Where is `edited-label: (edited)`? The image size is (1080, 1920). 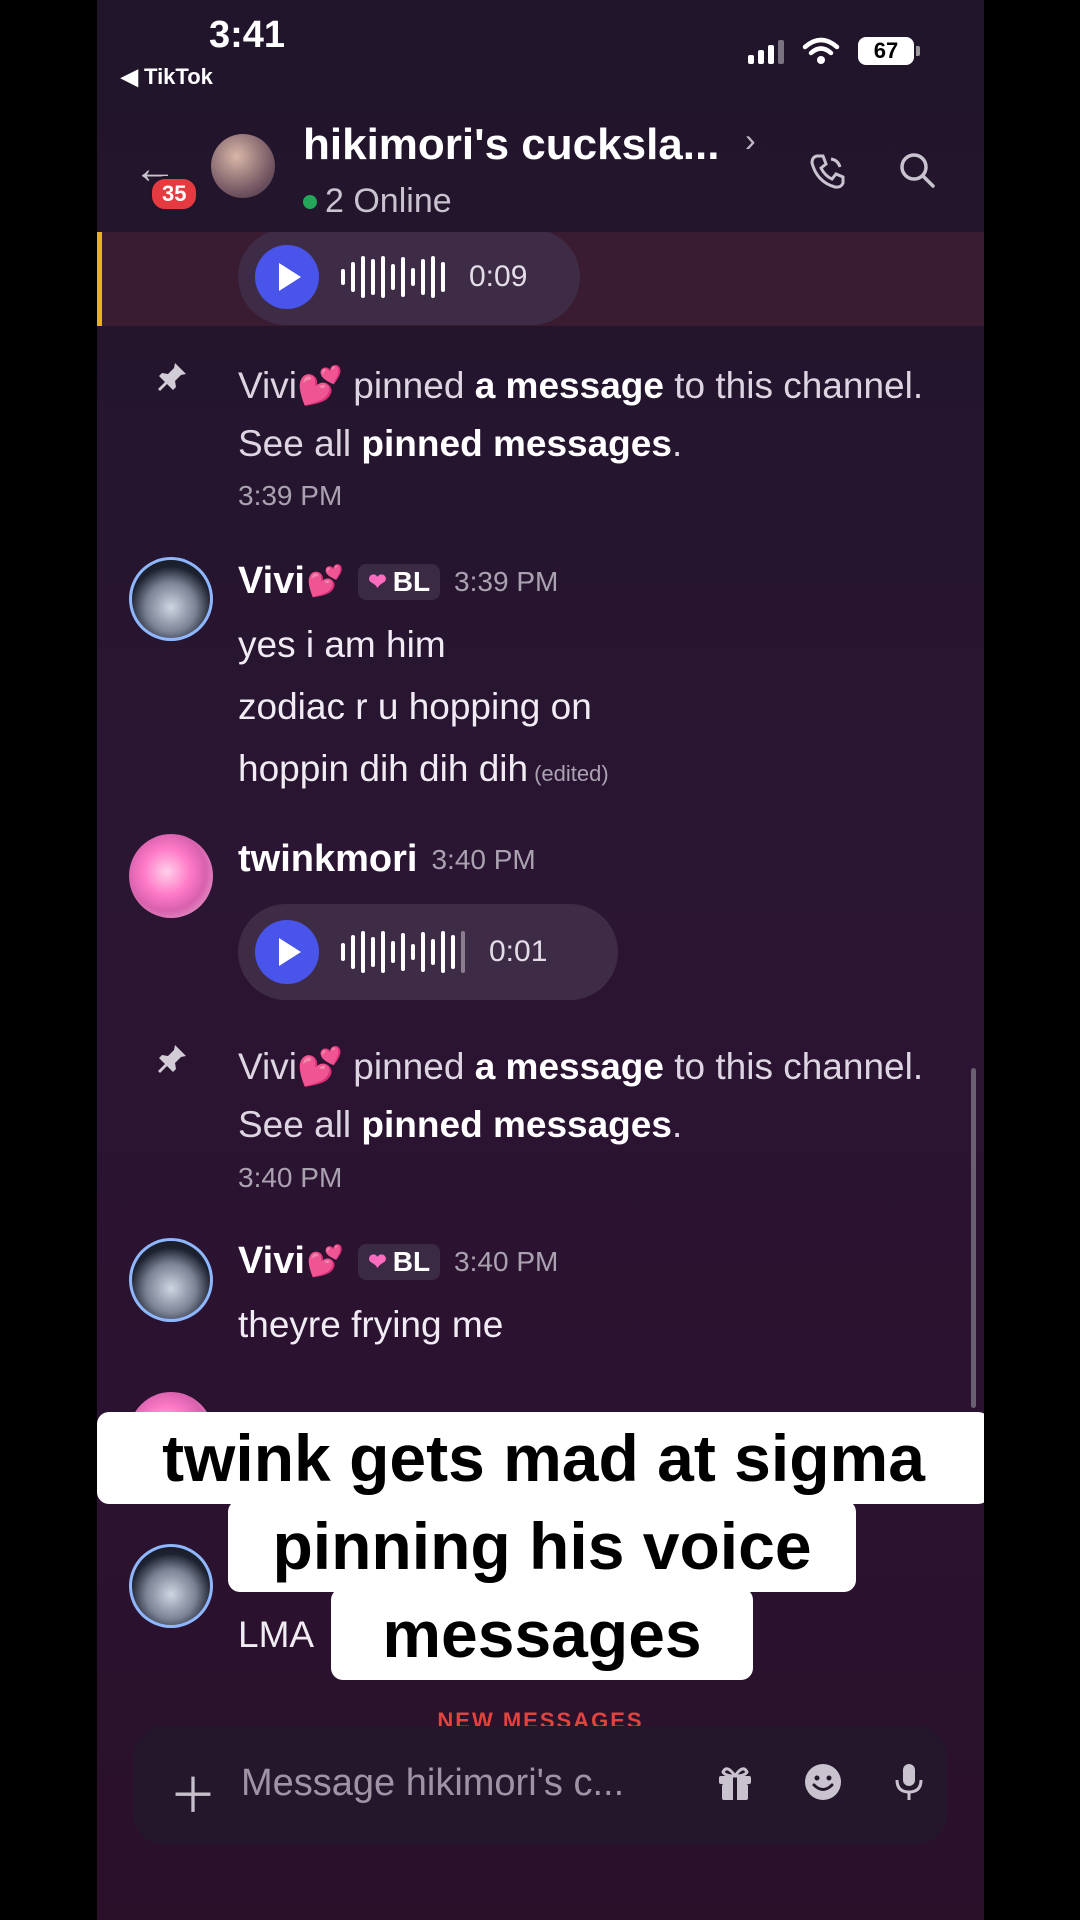 edited-label: (edited) is located at coordinates (571, 773).